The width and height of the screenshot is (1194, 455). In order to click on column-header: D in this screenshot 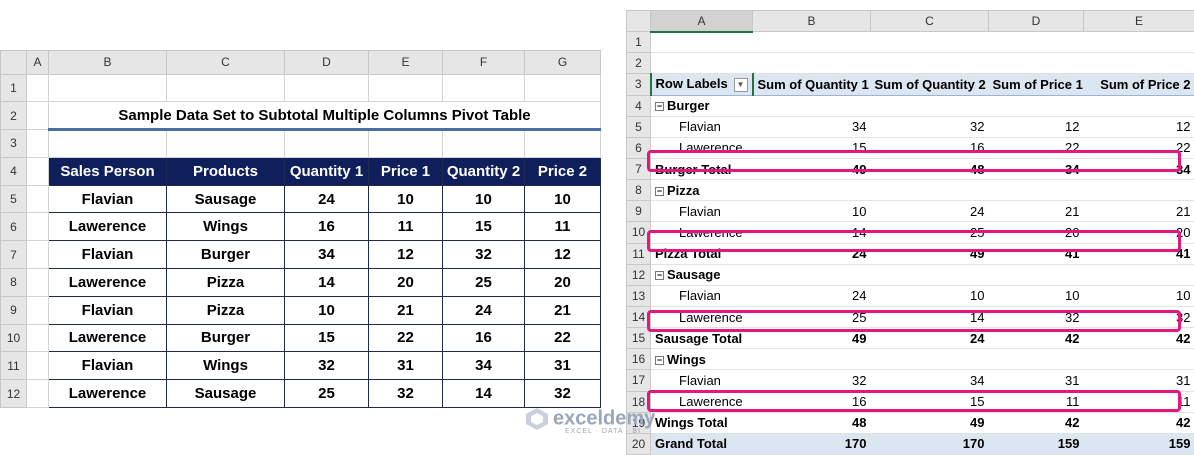, I will do `click(1036, 21)`.